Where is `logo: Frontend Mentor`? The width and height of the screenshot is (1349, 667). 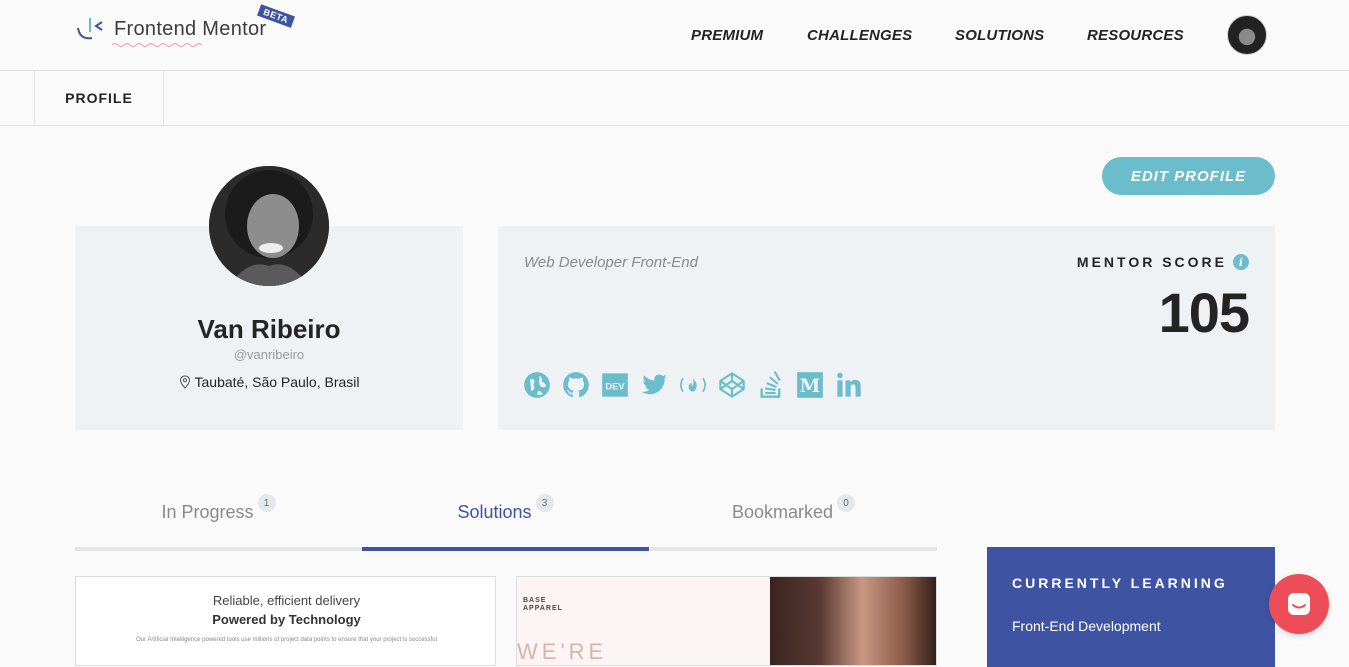 logo: Frontend Mentor is located at coordinates (171, 29).